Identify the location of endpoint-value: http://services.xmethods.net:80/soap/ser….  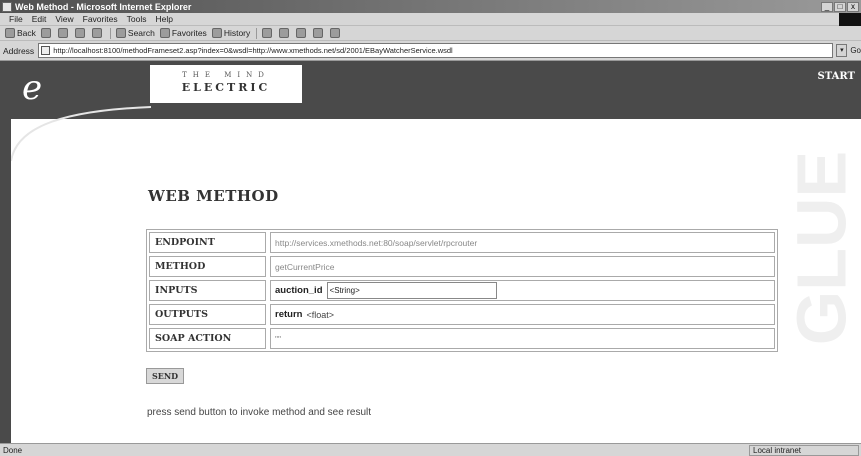
(522, 242).